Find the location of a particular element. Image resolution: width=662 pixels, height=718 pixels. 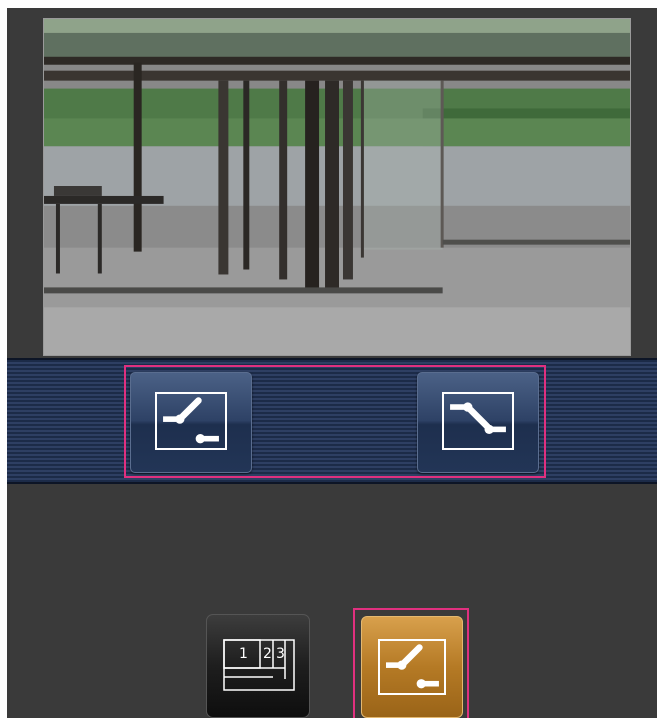

tilt-down-icon is located at coordinates (478, 421).